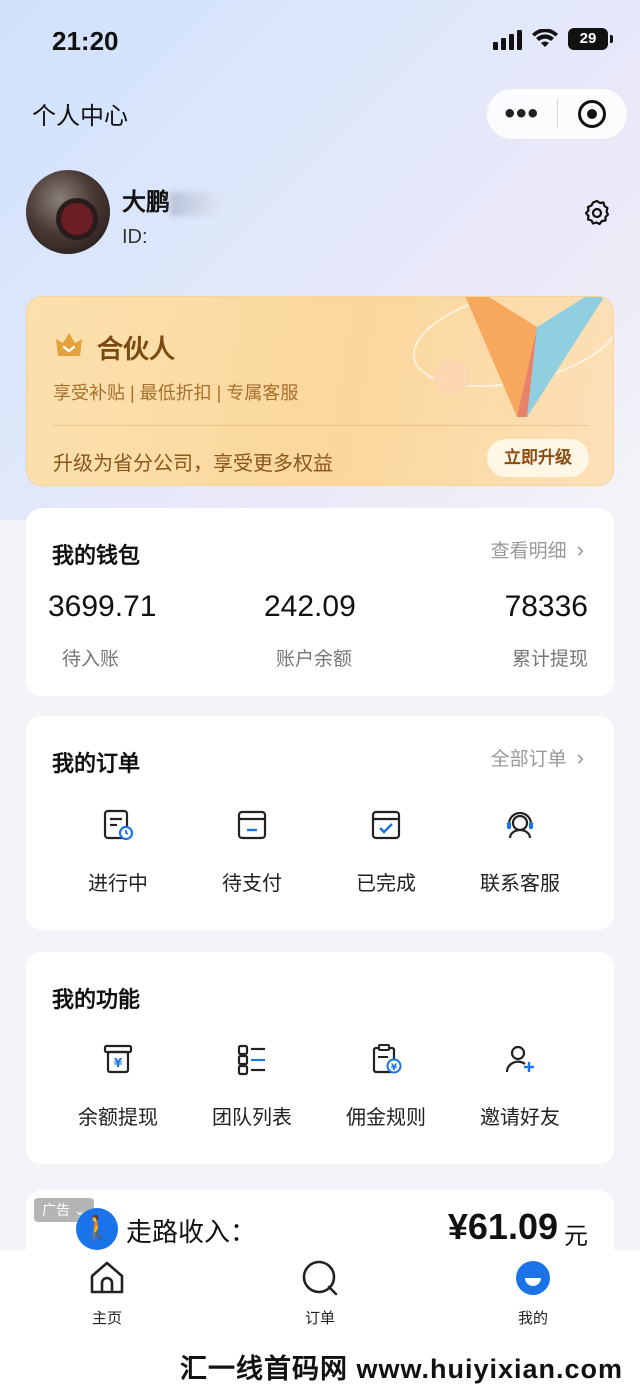  What do you see at coordinates (520, 884) in the screenshot?
I see `customer-service-label: 联系客服` at bounding box center [520, 884].